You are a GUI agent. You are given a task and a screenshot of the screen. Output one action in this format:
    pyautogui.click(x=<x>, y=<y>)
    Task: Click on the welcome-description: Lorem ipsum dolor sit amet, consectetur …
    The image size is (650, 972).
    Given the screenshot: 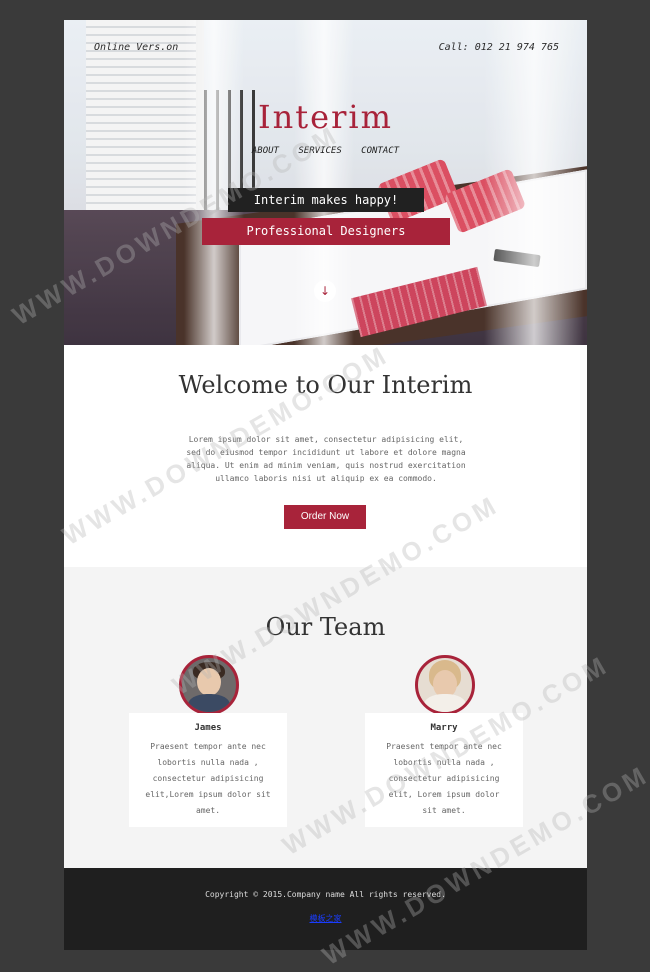 What is the action you would take?
    pyautogui.click(x=326, y=459)
    